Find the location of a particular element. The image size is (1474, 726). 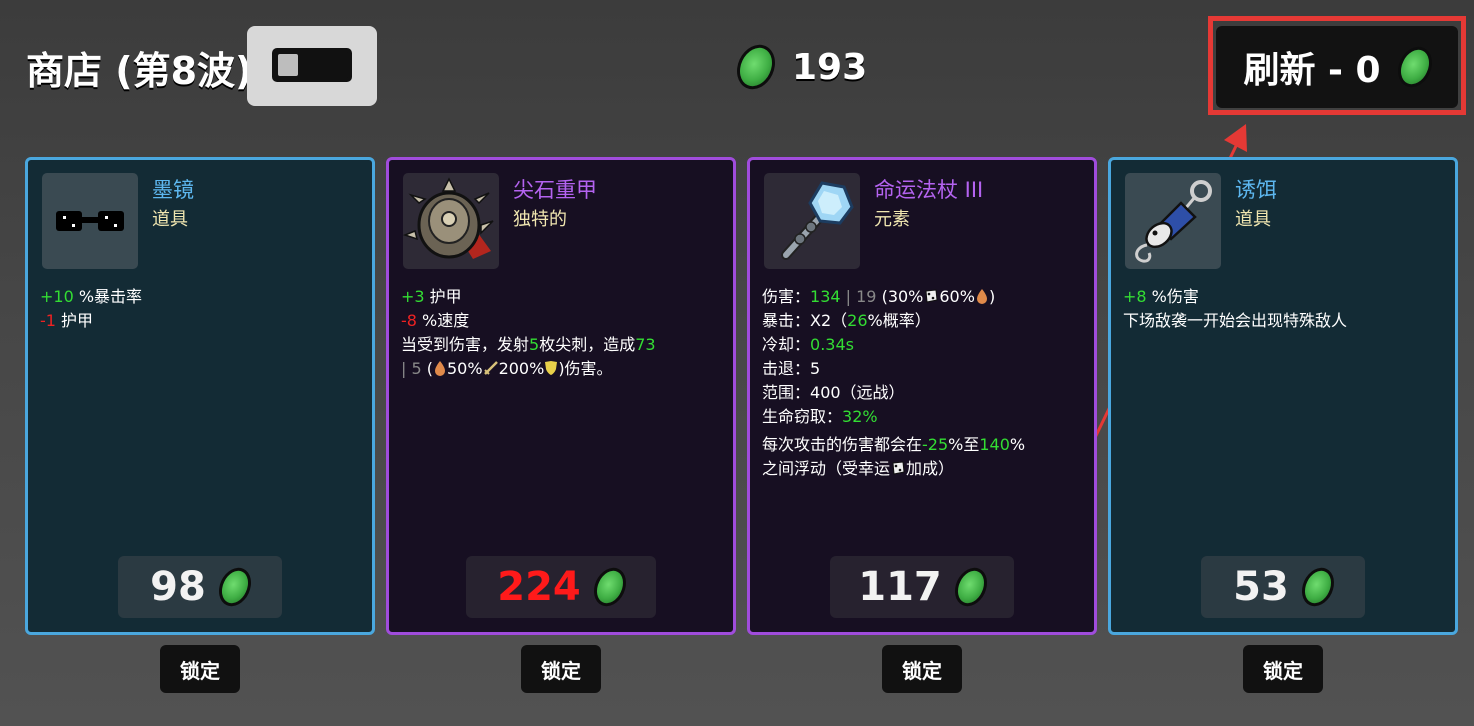

toggle-knob is located at coordinates (288, 65).